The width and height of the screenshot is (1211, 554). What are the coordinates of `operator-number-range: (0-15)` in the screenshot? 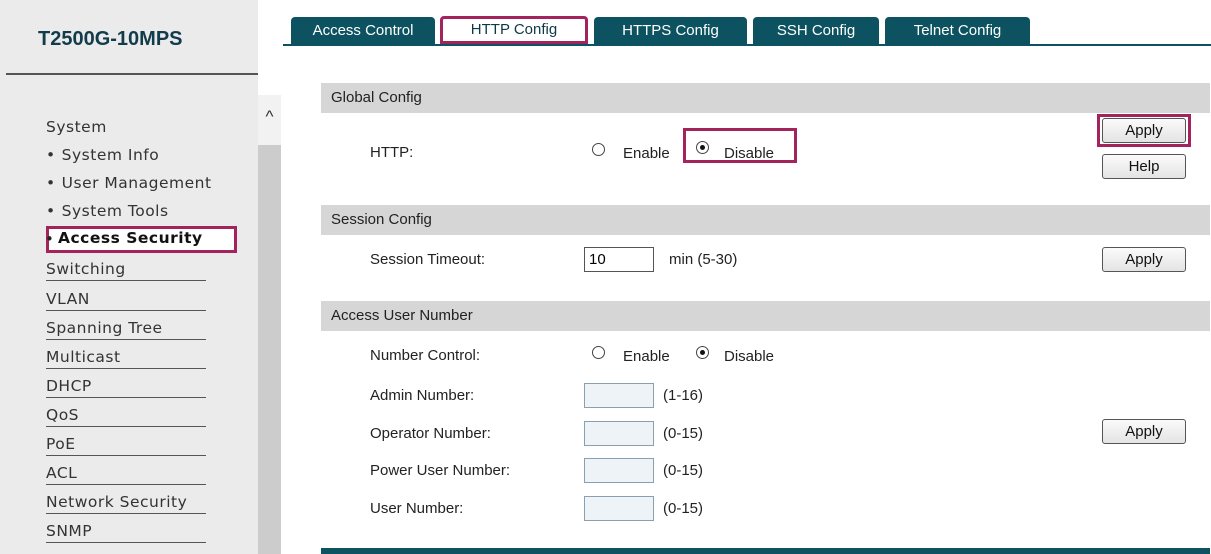 It's located at (683, 433).